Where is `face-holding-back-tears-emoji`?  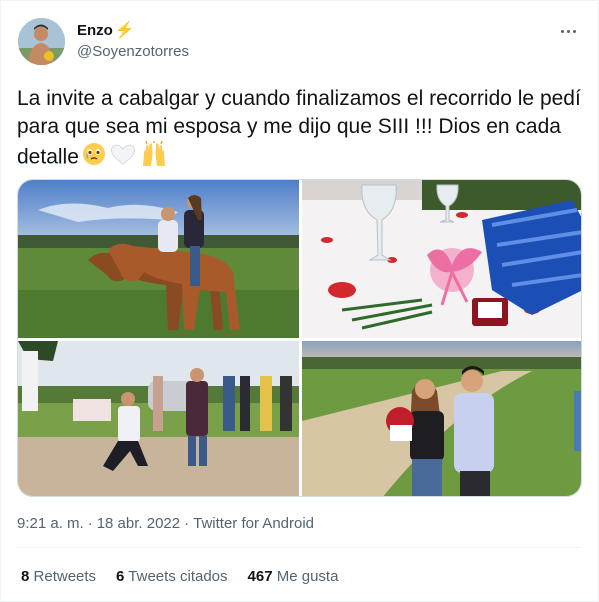
face-holding-back-tears-emoji is located at coordinates (94, 158).